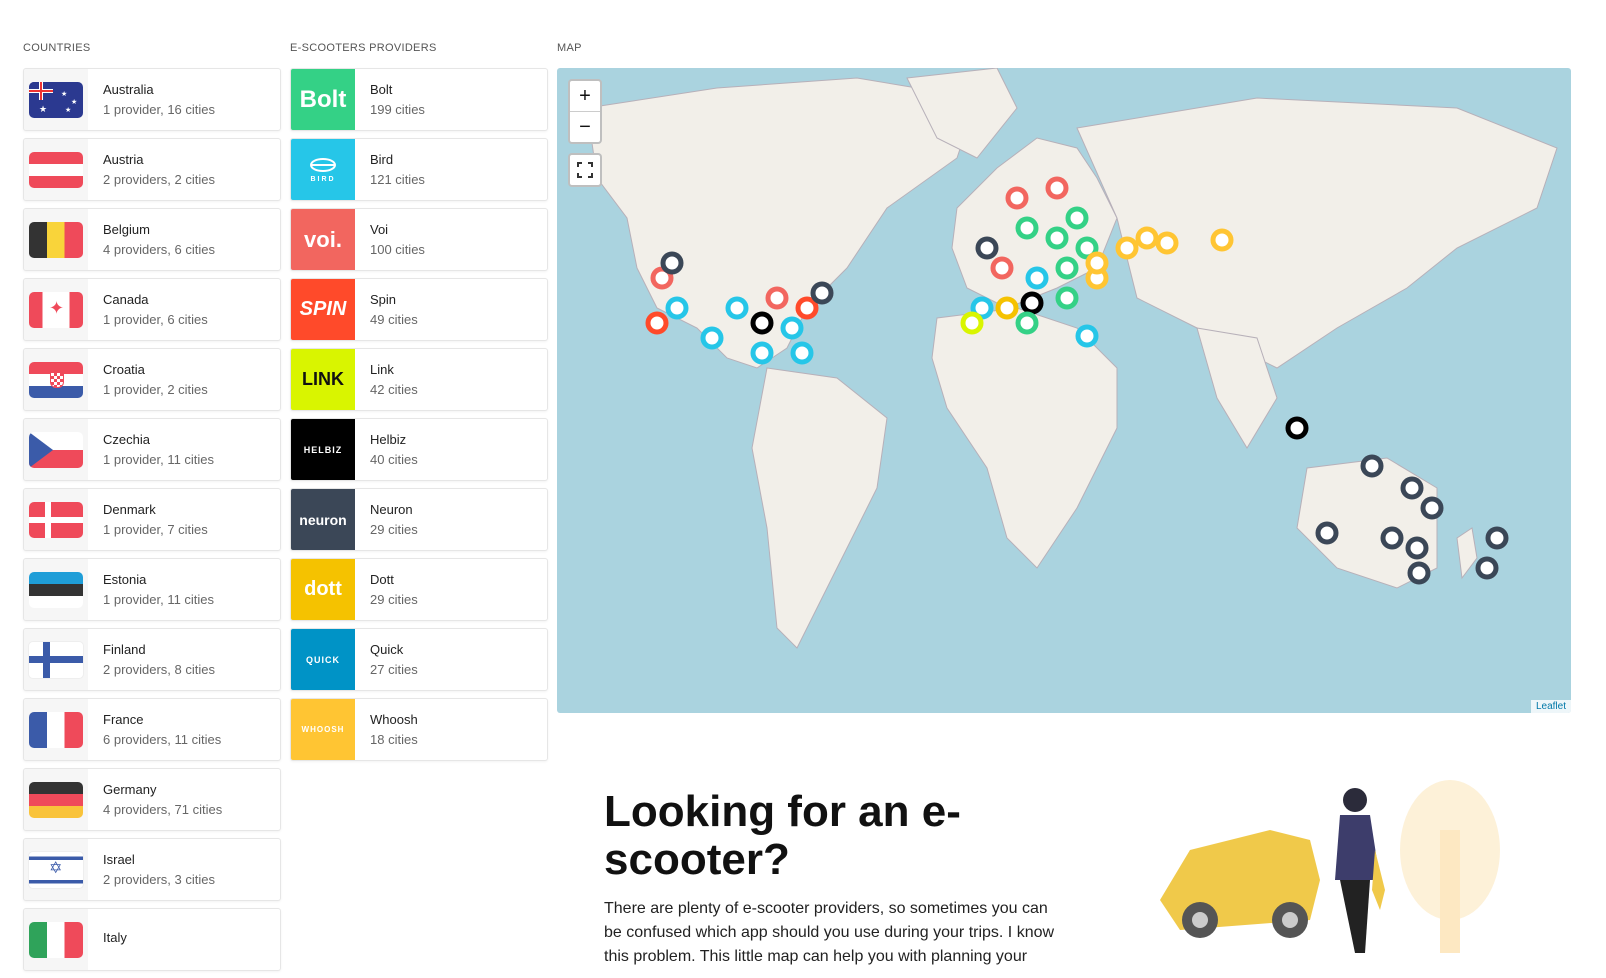 This screenshot has width=1606, height=978. What do you see at coordinates (163, 809) in the screenshot?
I see `country-info: 4 providers, 71 cities` at bounding box center [163, 809].